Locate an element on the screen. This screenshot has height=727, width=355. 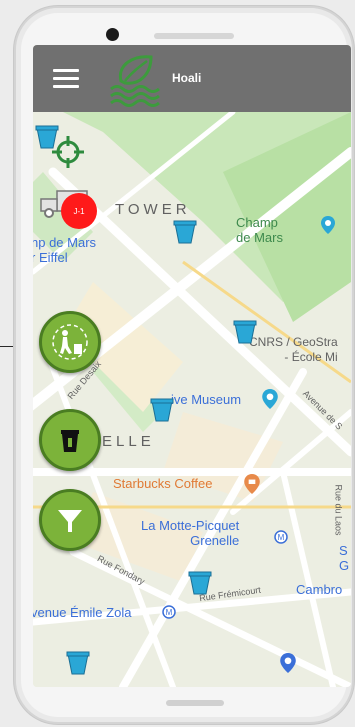
map-label-la-motte-picquet: La Motte-Picquet Grenelle is located at coordinates (190, 533).